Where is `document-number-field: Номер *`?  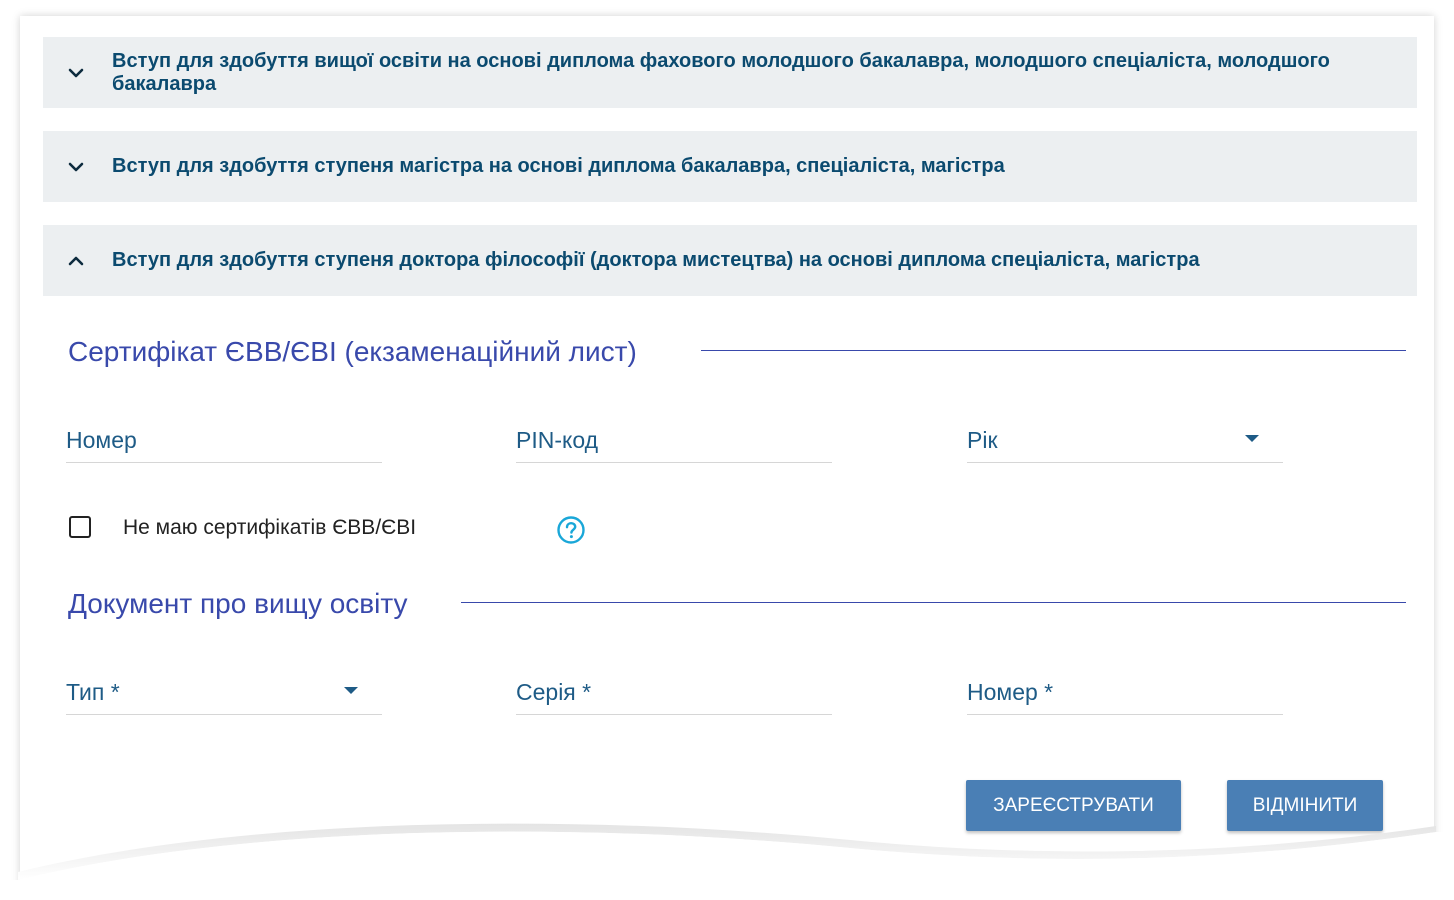
document-number-field: Номер * is located at coordinates (1125, 695).